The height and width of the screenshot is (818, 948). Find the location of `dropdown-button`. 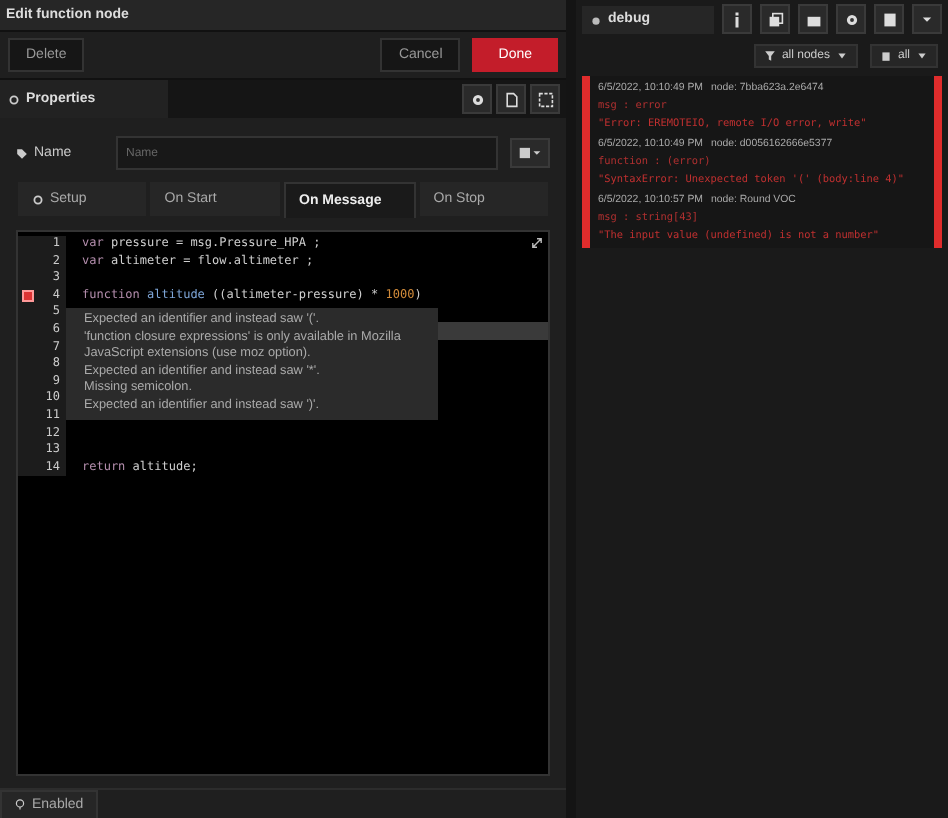

dropdown-button is located at coordinates (927, 19).